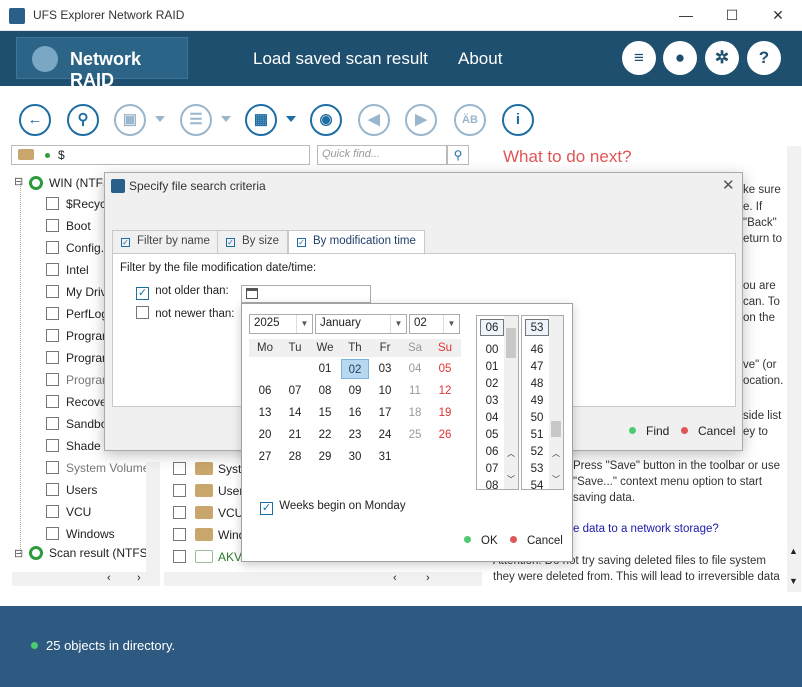  Describe the element at coordinates (537, 452) in the screenshot. I see `minute-option: 52` at that location.